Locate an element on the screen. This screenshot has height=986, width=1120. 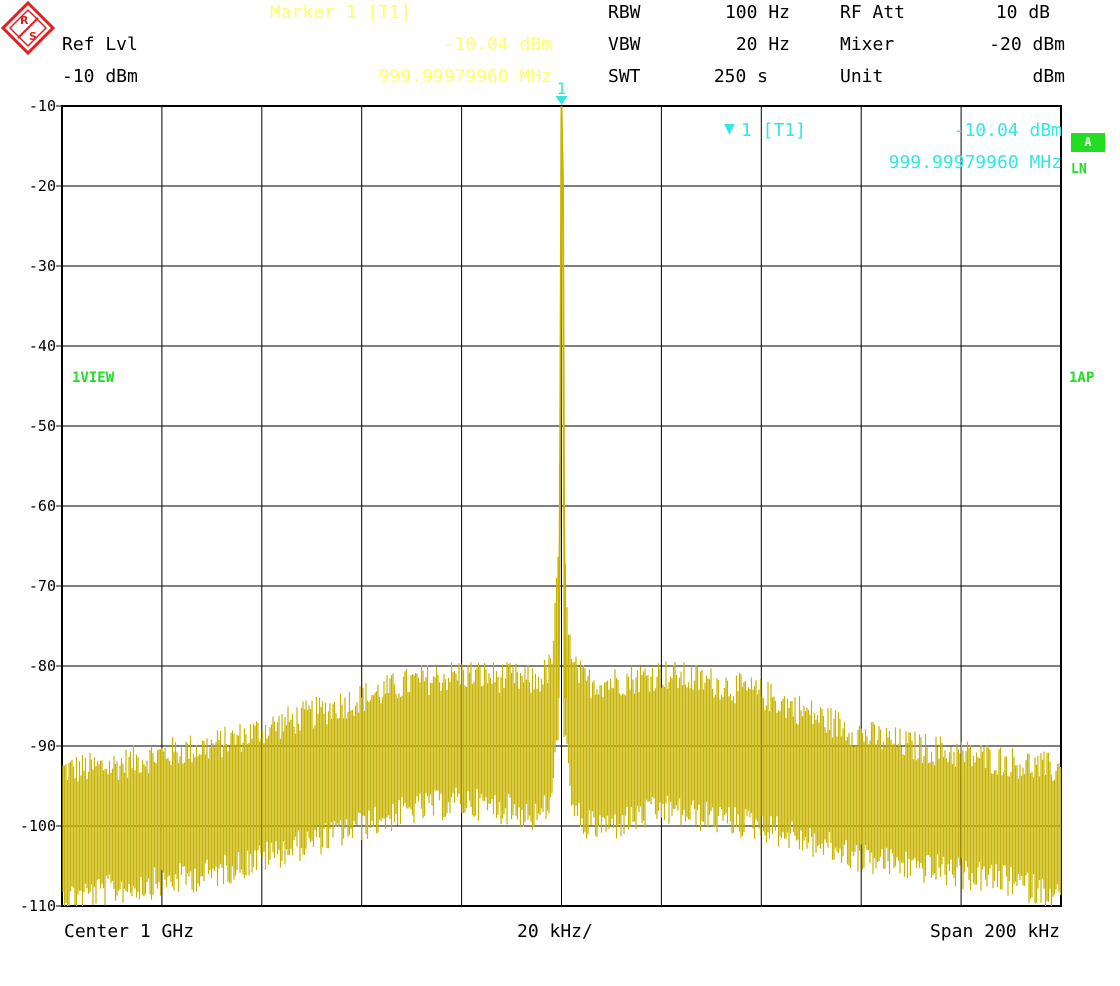
y-tick-label: -110 is located at coordinates (38, 906).